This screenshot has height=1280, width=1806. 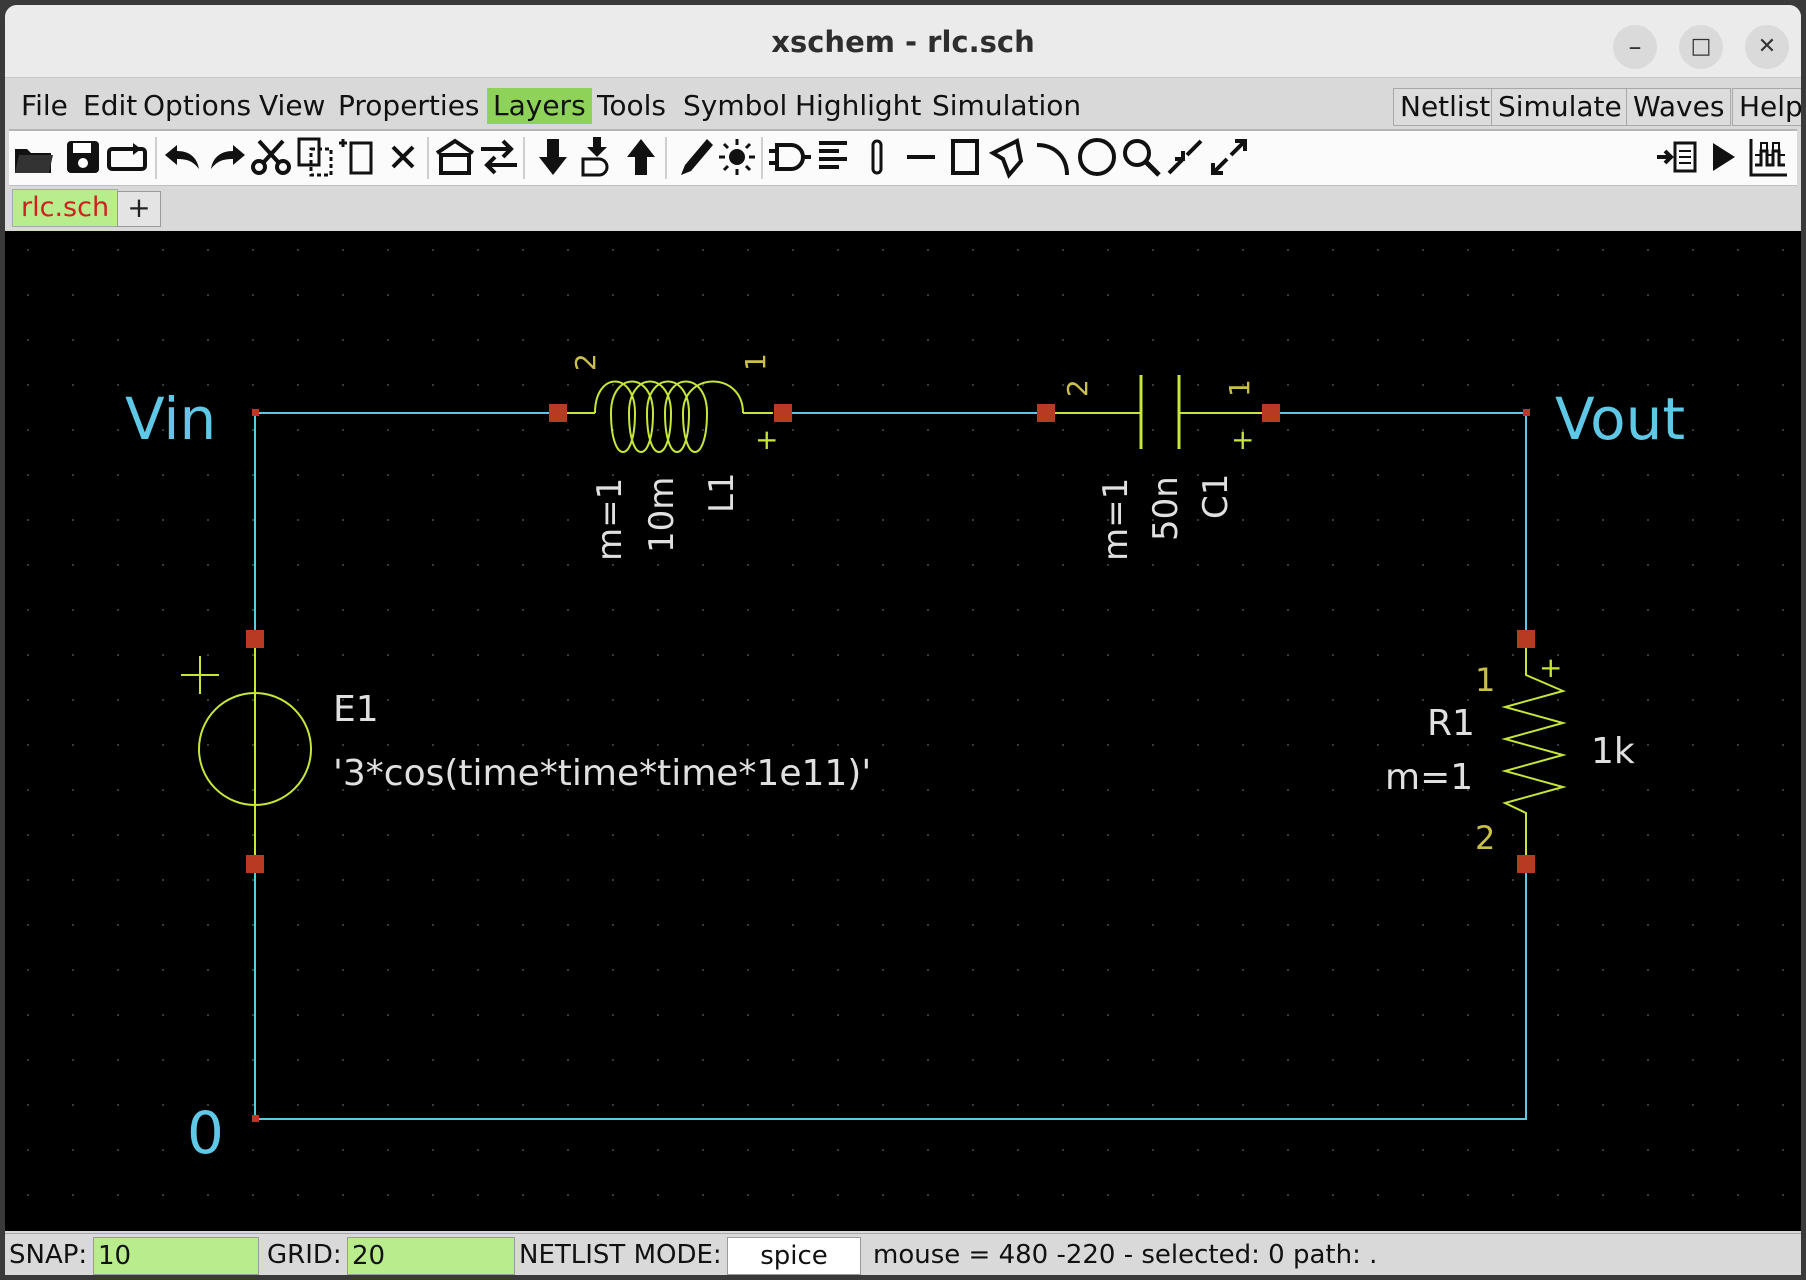 I want to click on simulate-button: Simulate, so click(x=1560, y=107).